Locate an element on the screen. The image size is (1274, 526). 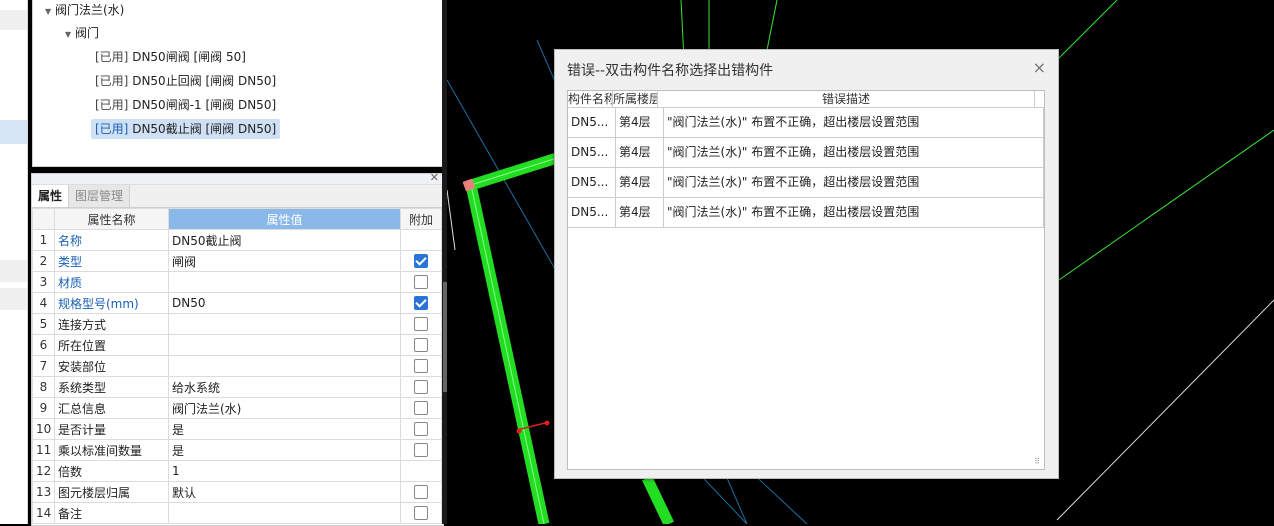
row-number: 9 is located at coordinates (43, 408).